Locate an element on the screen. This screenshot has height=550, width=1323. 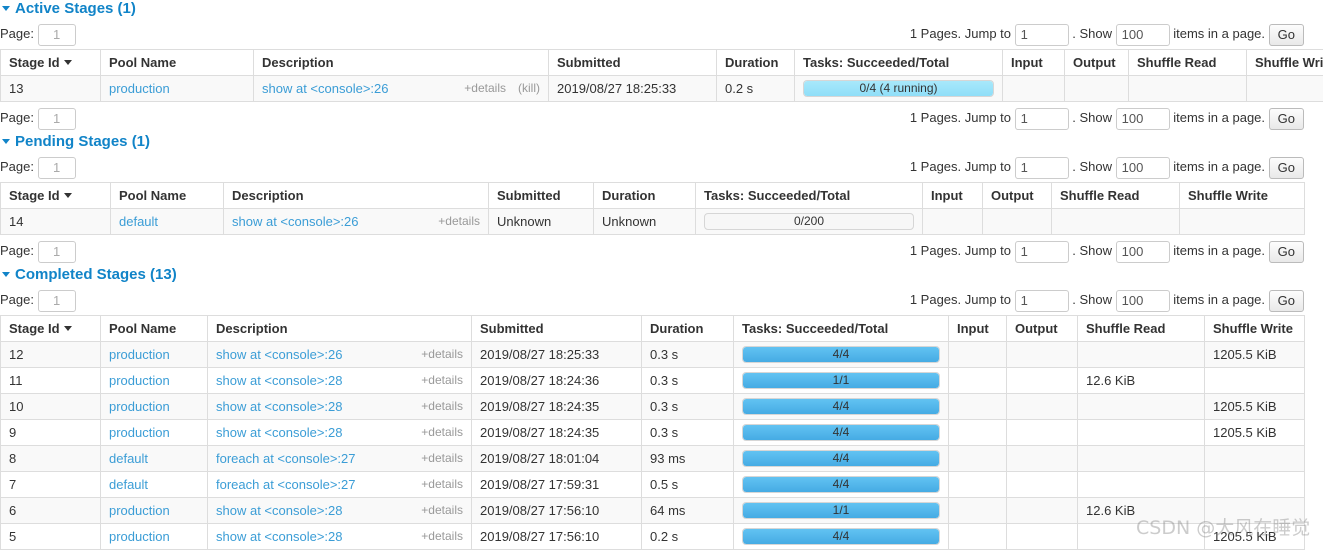
page-label: Page: is located at coordinates (17, 33).